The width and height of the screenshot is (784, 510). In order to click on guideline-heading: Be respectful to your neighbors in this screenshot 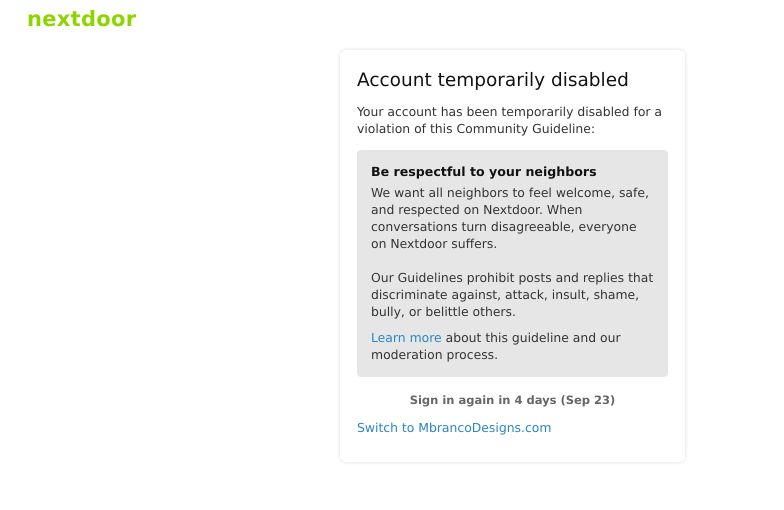, I will do `click(484, 171)`.